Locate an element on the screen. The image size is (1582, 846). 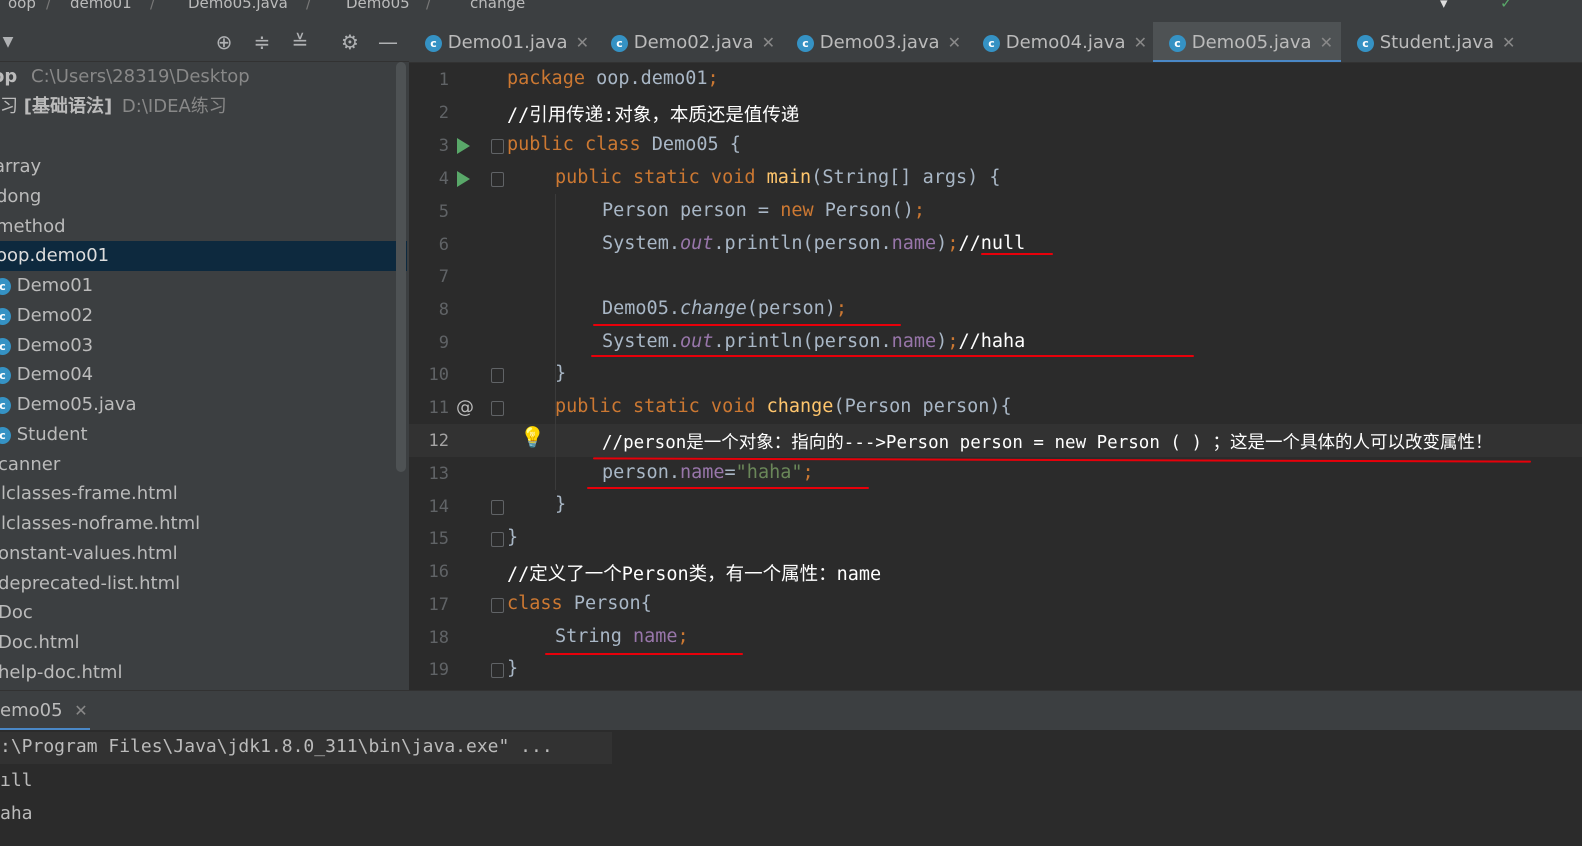
tree-item-class: c Demo02 is located at coordinates (203, 316).